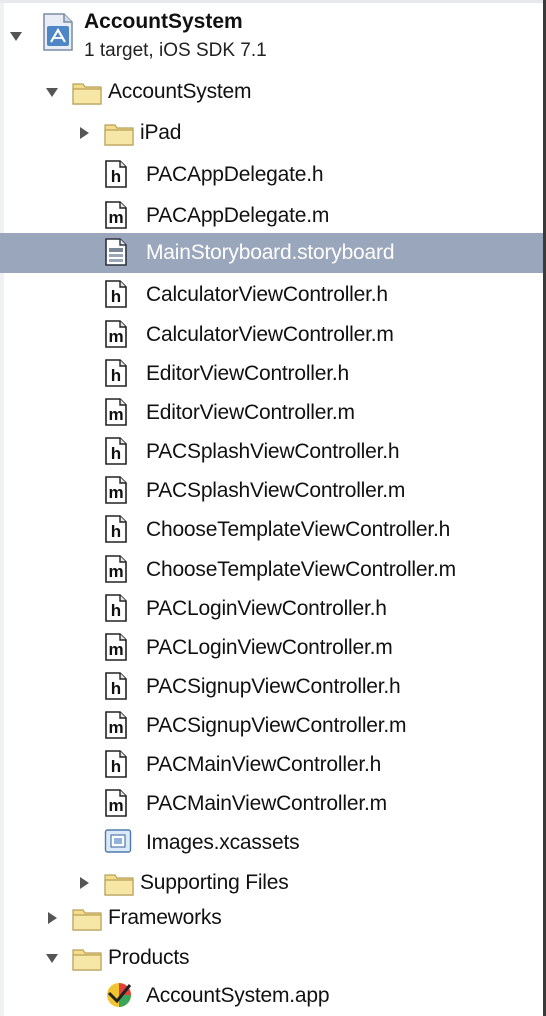 The height and width of the screenshot is (1016, 546). I want to click on navigator-row-editorviewcontroller-m: m EditorViewController.m, so click(271, 413).